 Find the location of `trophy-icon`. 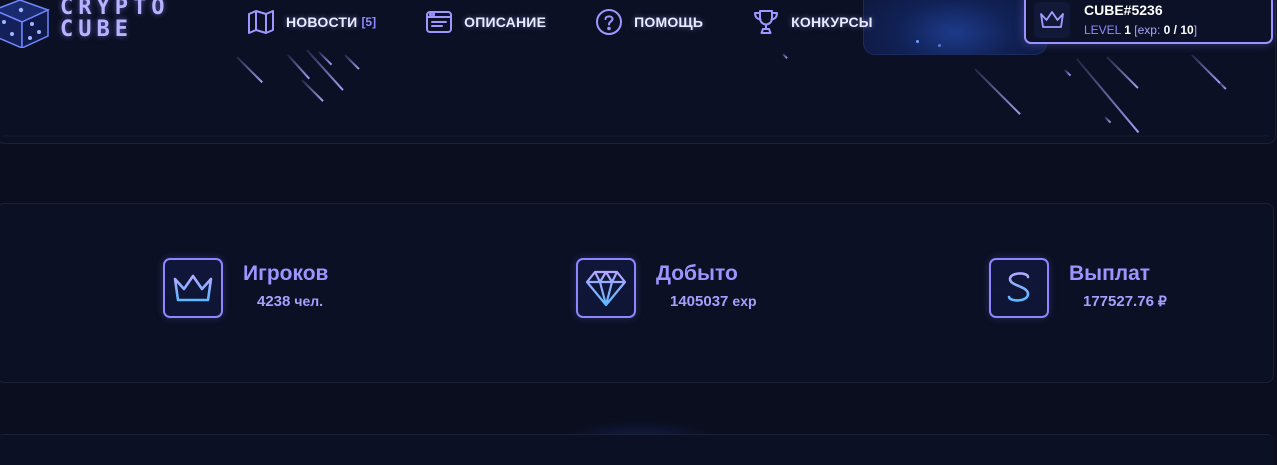

trophy-icon is located at coordinates (766, 22).